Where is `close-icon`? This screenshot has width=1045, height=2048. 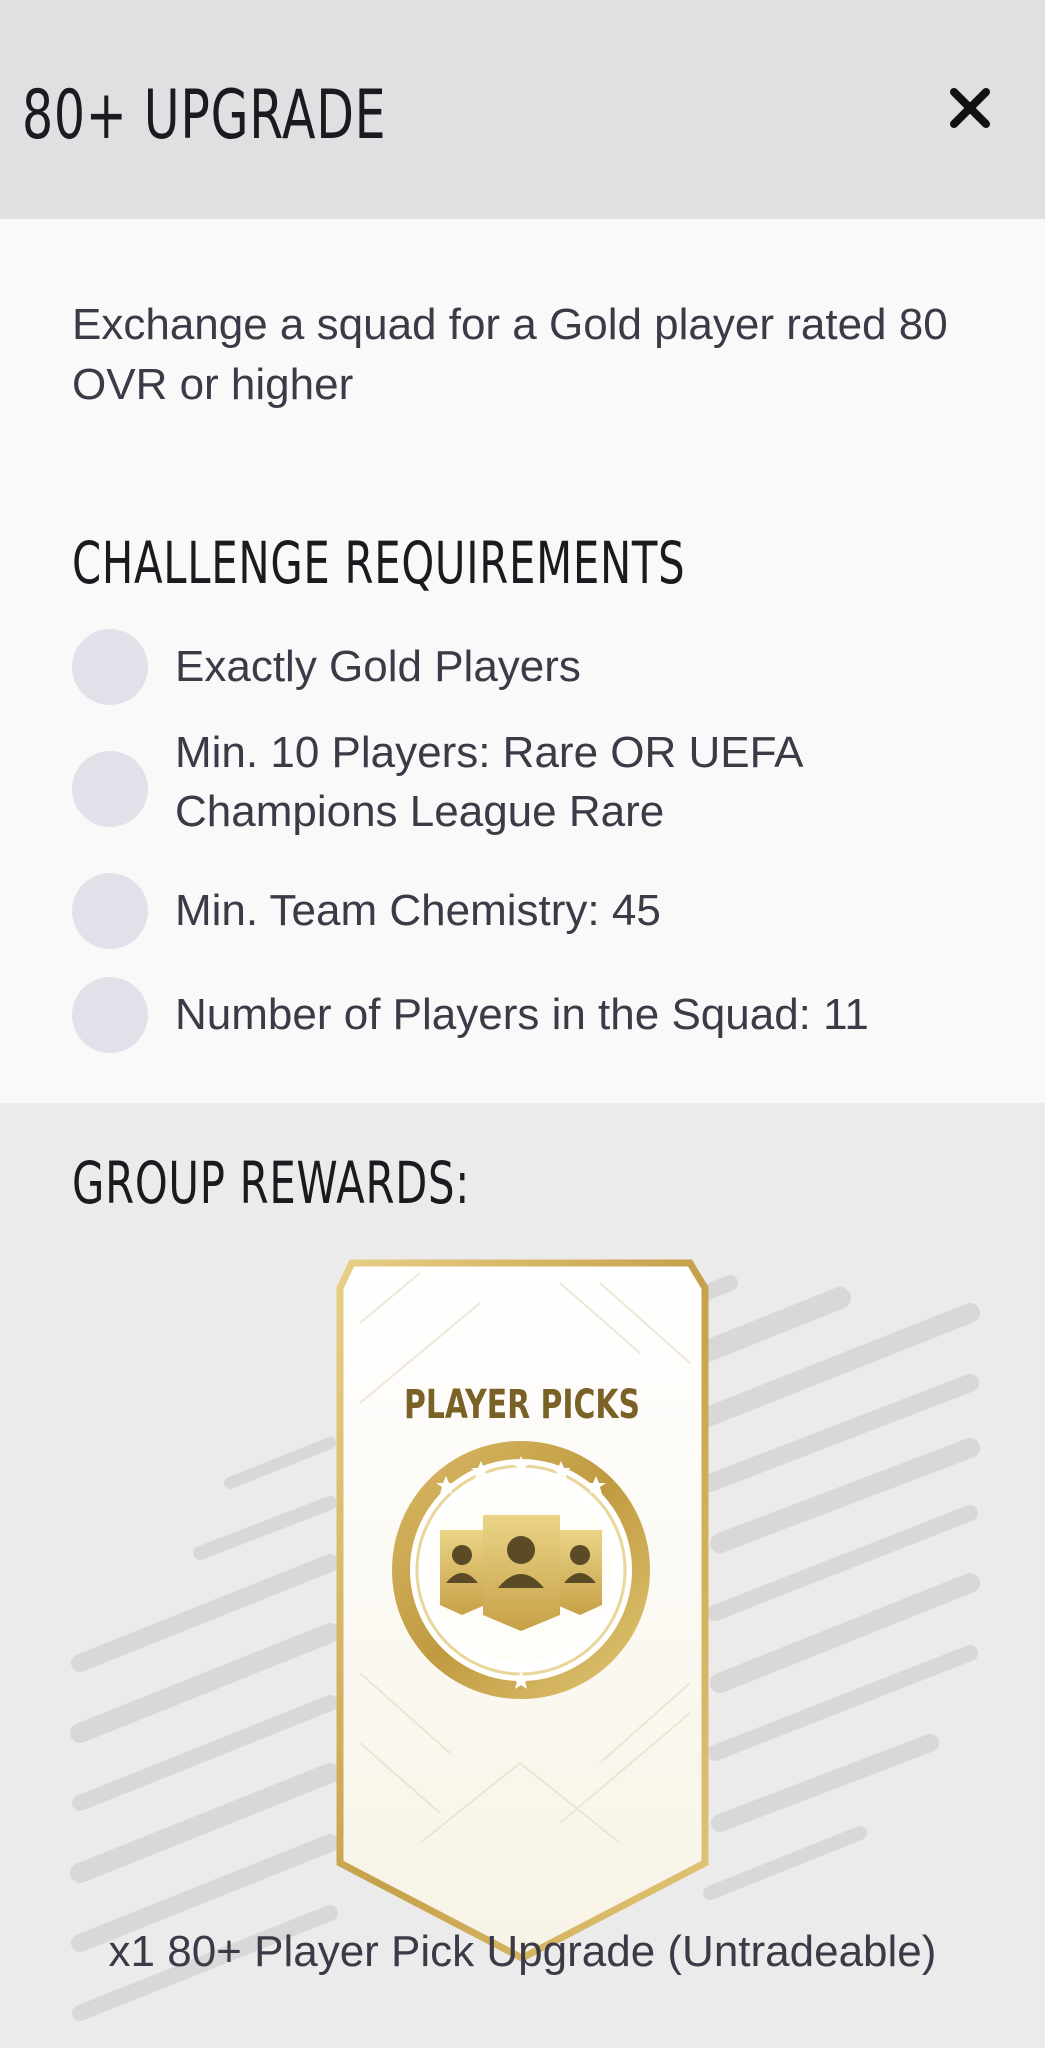 close-icon is located at coordinates (970, 108).